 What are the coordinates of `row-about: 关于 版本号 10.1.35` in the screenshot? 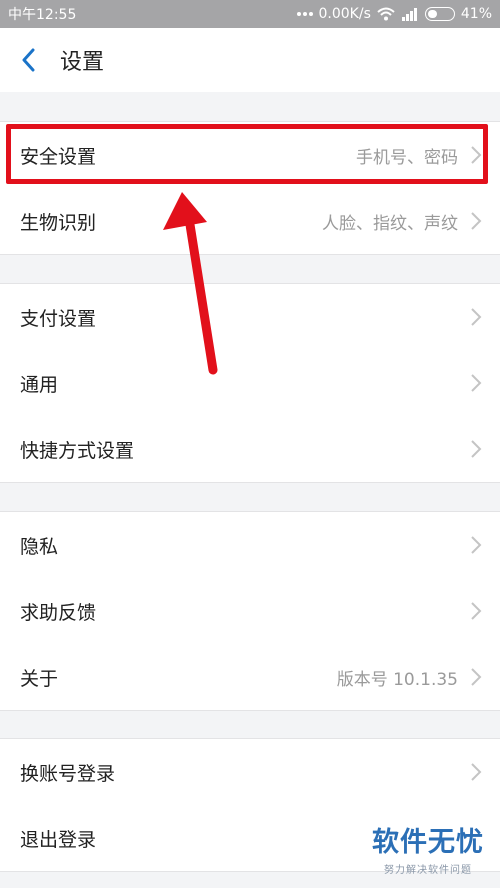 It's located at (250, 677).